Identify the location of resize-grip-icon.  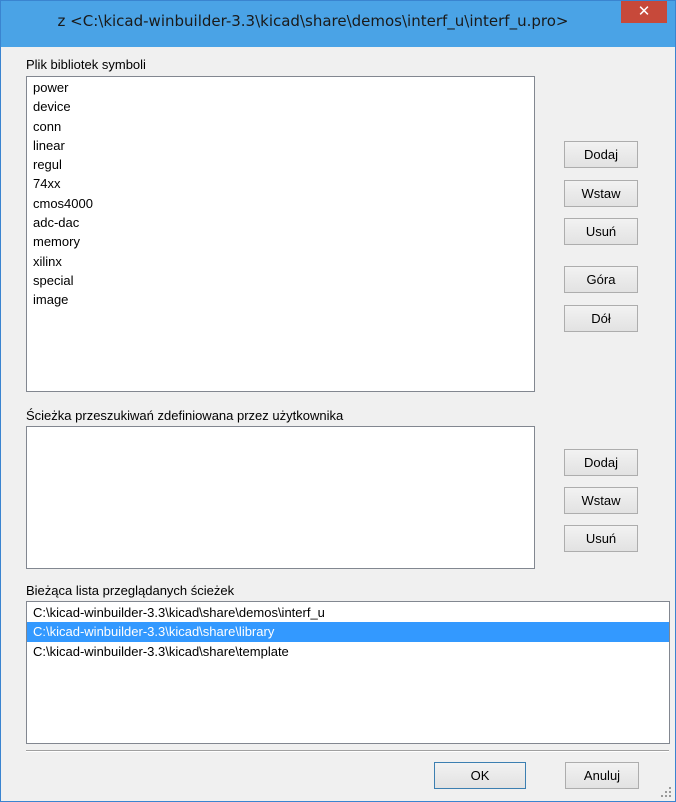
(666, 792).